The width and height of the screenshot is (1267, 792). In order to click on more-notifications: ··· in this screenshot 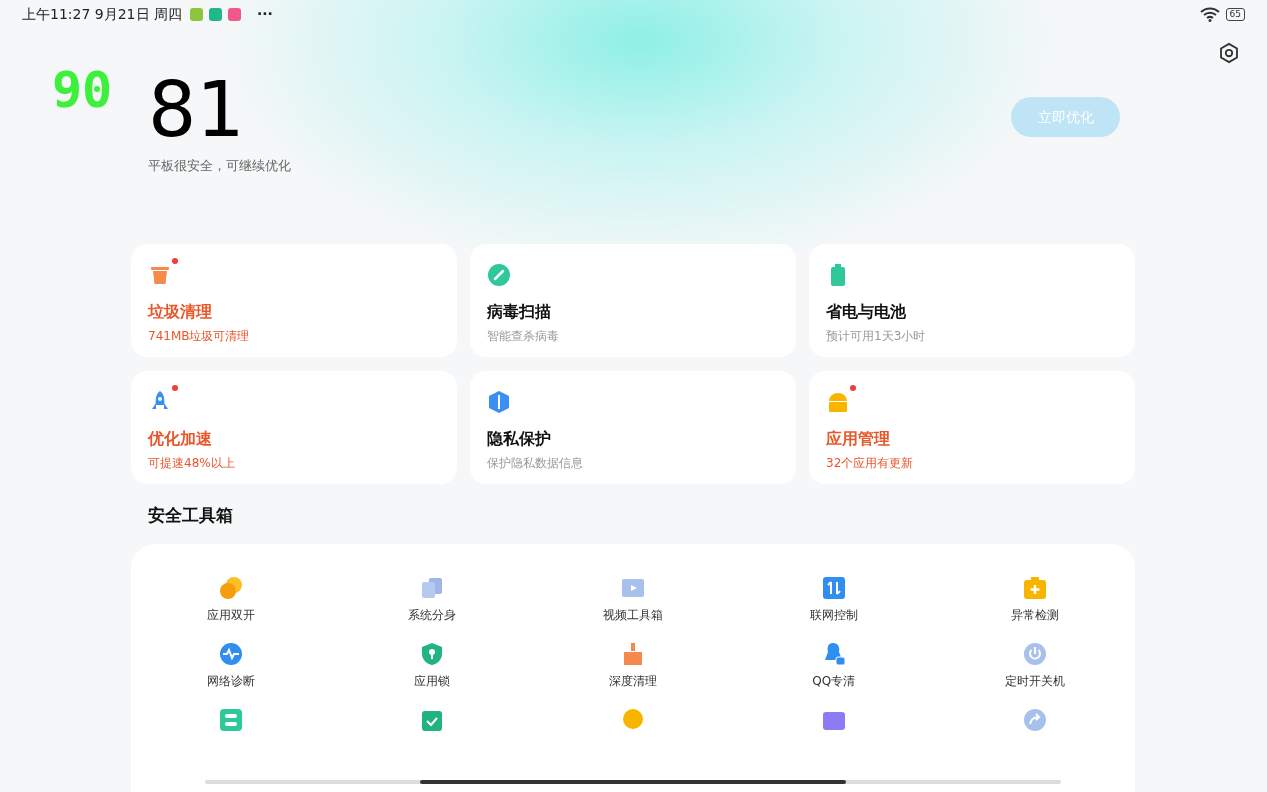, I will do `click(264, 14)`.